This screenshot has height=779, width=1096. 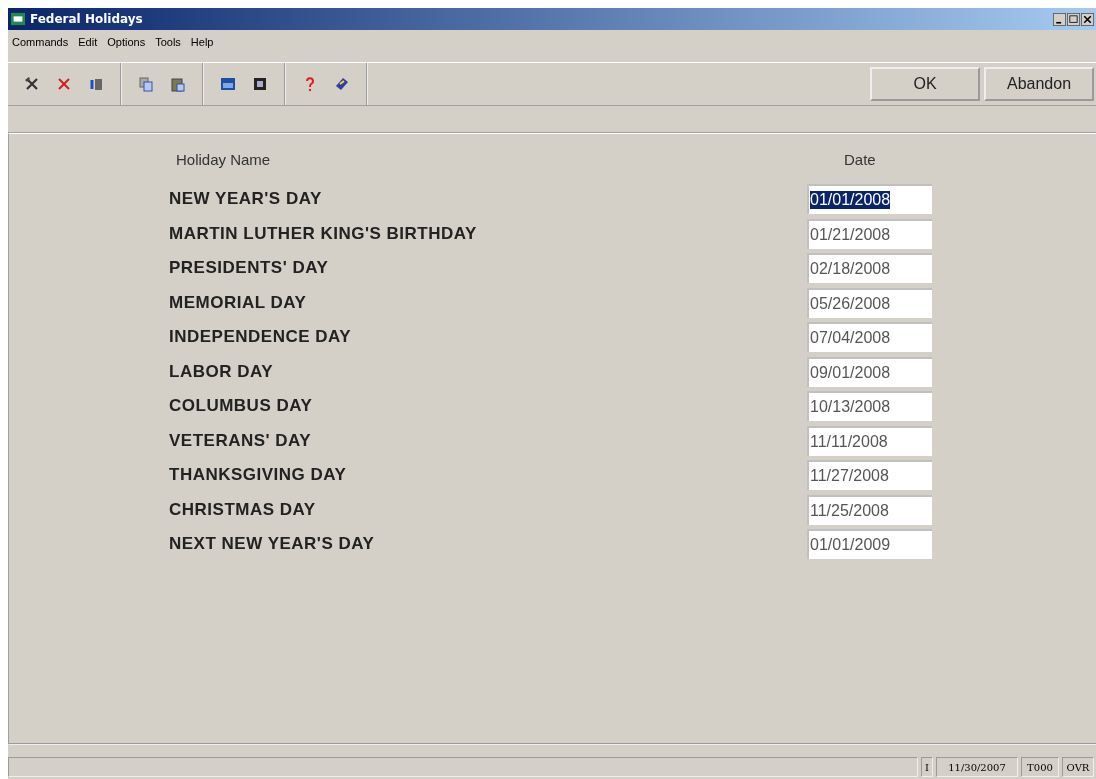 What do you see at coordinates (869, 440) in the screenshot?
I see `date-field: 11/11/2008` at bounding box center [869, 440].